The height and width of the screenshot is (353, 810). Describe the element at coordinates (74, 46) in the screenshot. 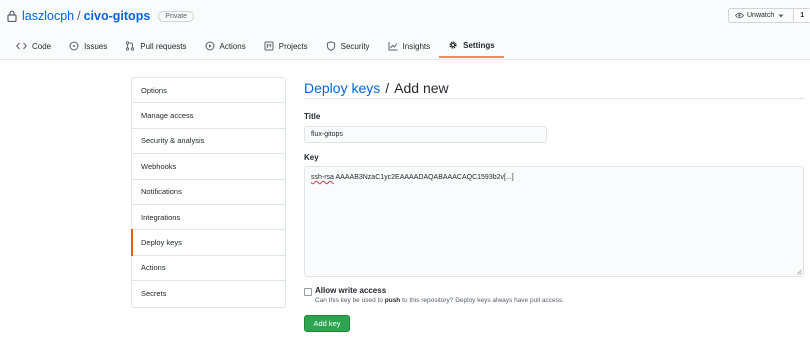

I see `issue-icon` at that location.